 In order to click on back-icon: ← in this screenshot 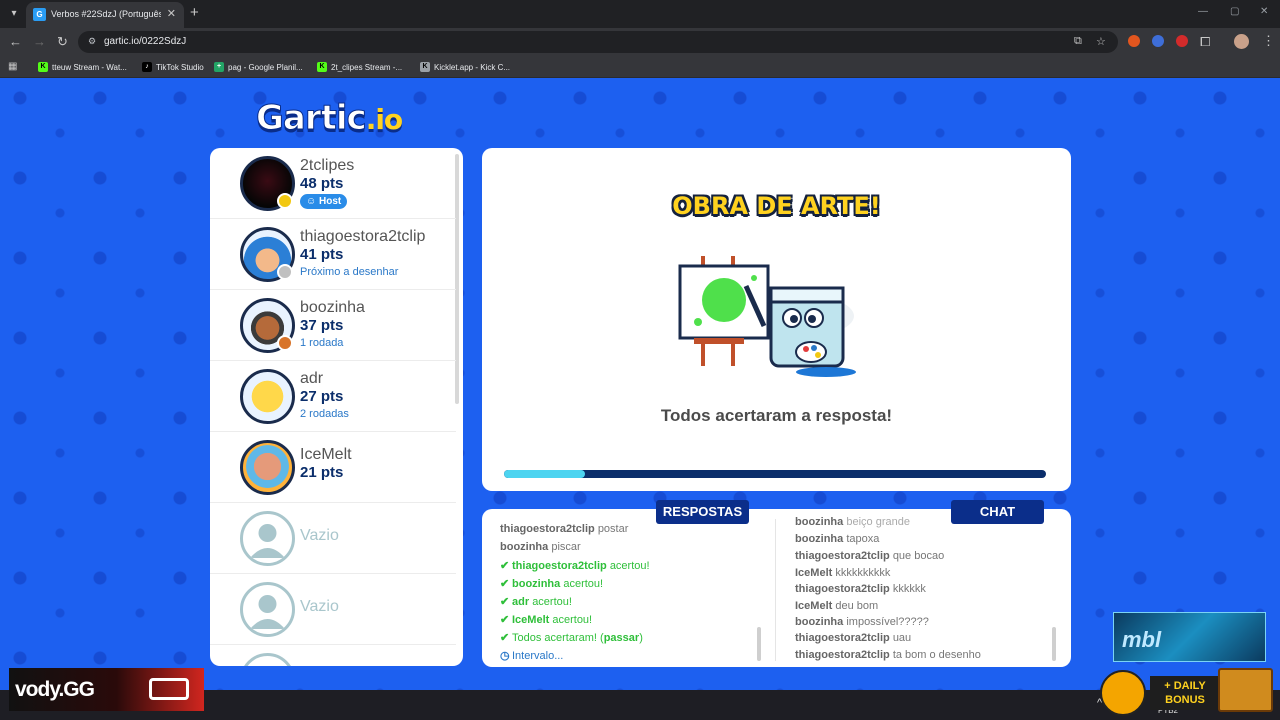, I will do `click(15, 41)`.